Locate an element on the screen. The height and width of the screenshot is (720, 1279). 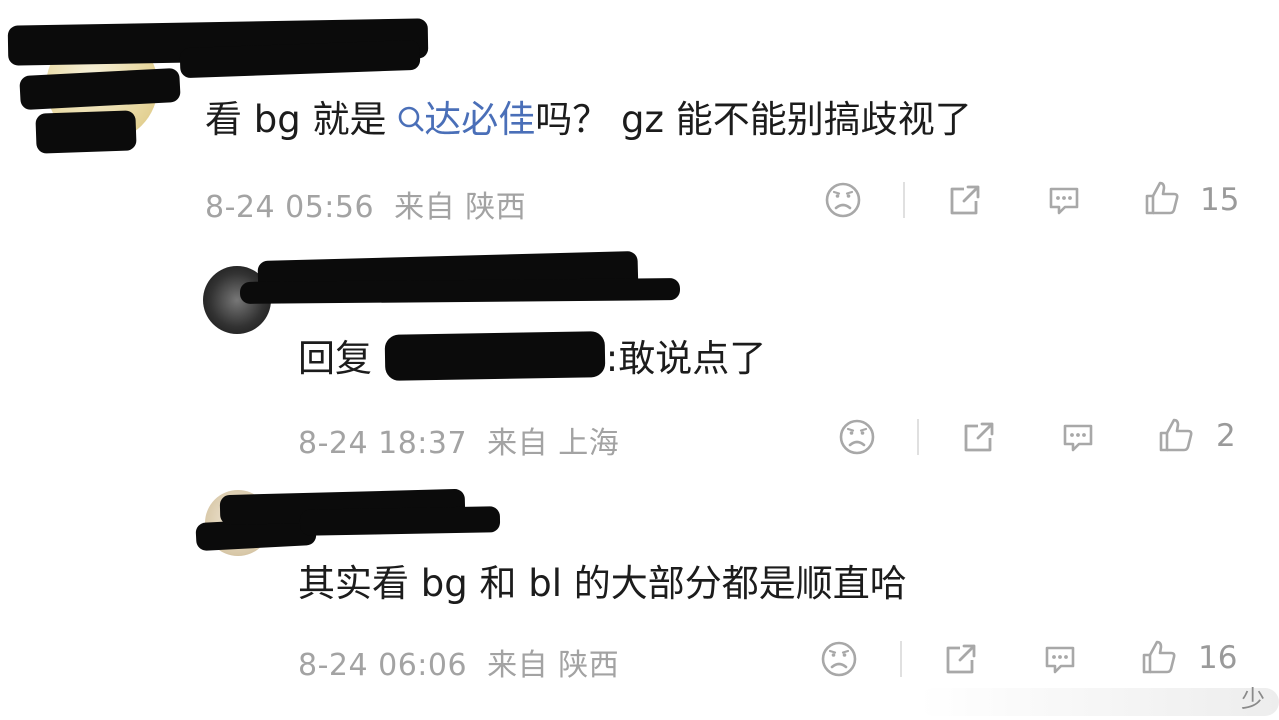
comment-text-part: 吗？ gz 能不能别搞歧视了 is located at coordinates (753, 119).